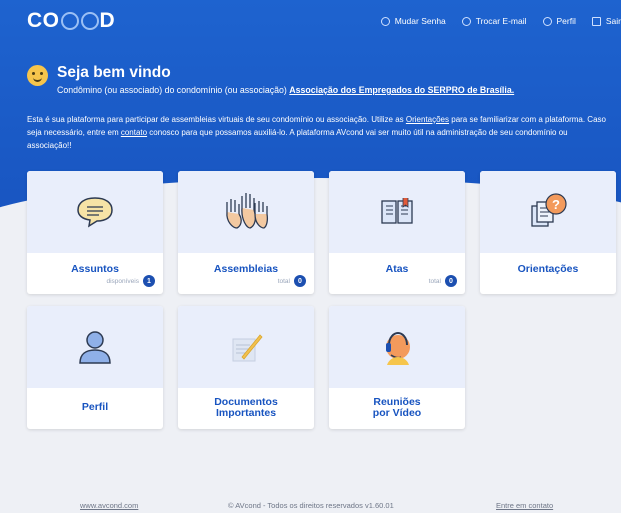 The height and width of the screenshot is (513, 621). I want to click on gear-icon, so click(547, 21).